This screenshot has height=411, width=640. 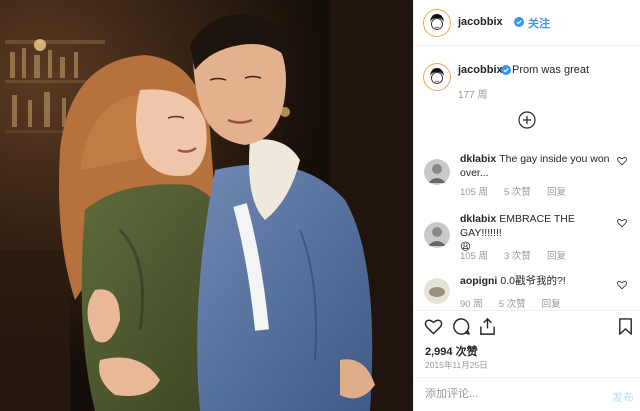 I want to click on comment-body: aopigni 0.0戳爷我的?!, so click(x=535, y=281).